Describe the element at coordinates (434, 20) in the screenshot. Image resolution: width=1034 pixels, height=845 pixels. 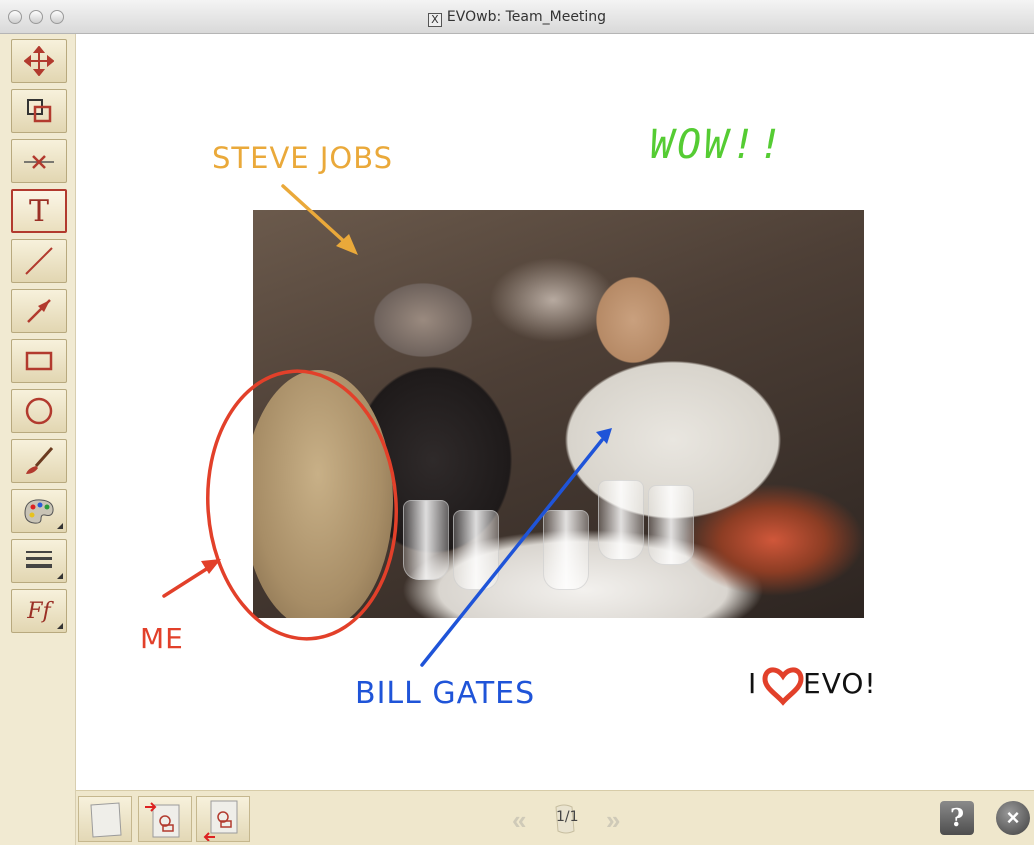
I see `x11-icon: X` at that location.